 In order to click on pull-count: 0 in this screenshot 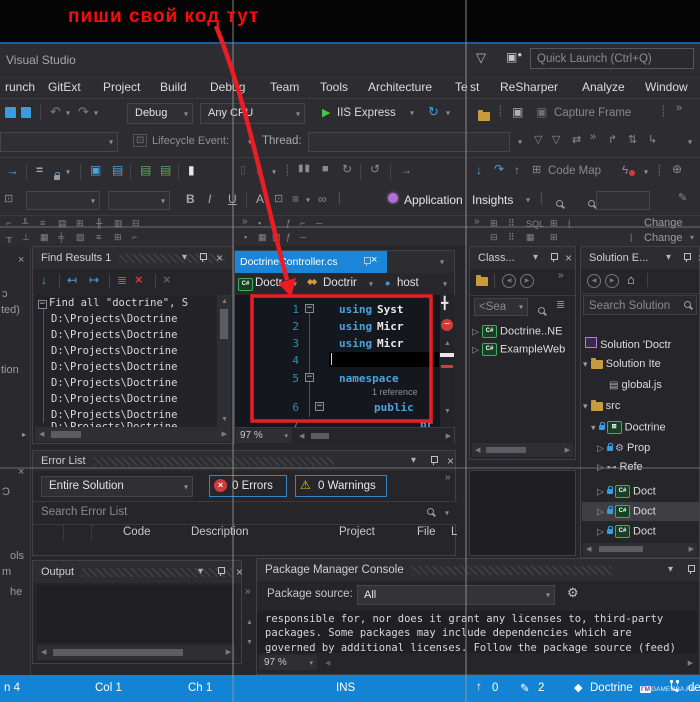, I will do `click(495, 688)`.